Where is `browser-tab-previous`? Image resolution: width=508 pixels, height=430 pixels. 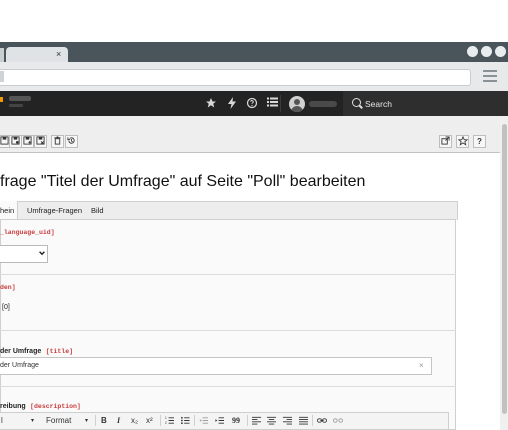 browser-tab-previous is located at coordinates (2, 55).